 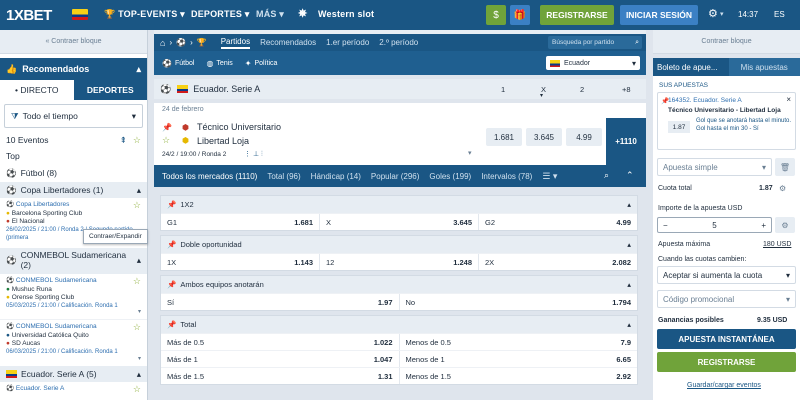 I want to click on minus-icon: −, so click(x=665, y=225).